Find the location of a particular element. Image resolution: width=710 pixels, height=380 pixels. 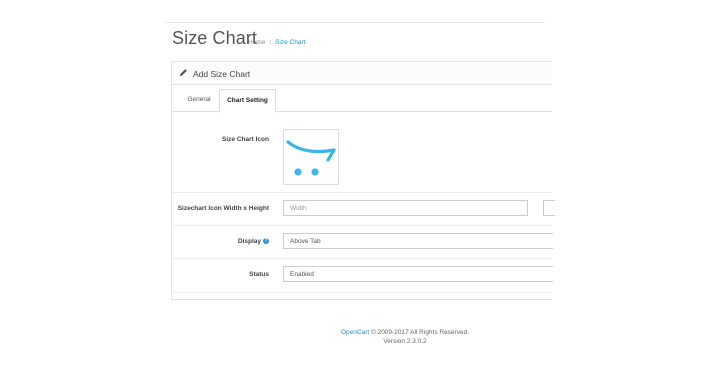

panel-title: Add Size Chart is located at coordinates (222, 74).